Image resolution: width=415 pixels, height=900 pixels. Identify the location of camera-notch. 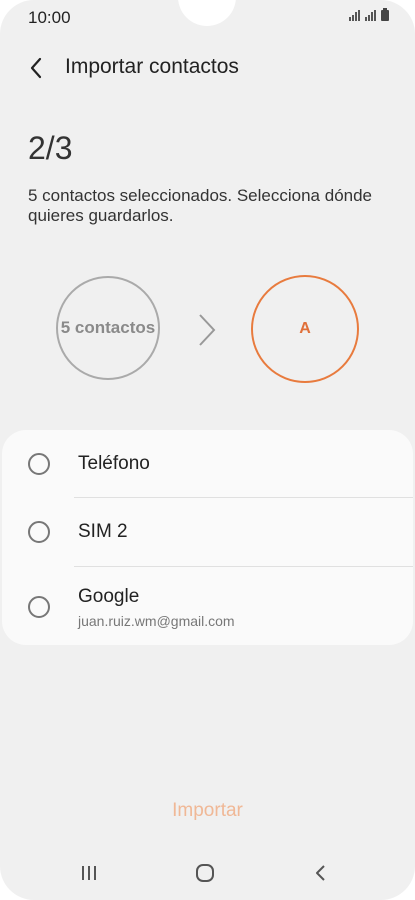
(207, 13).